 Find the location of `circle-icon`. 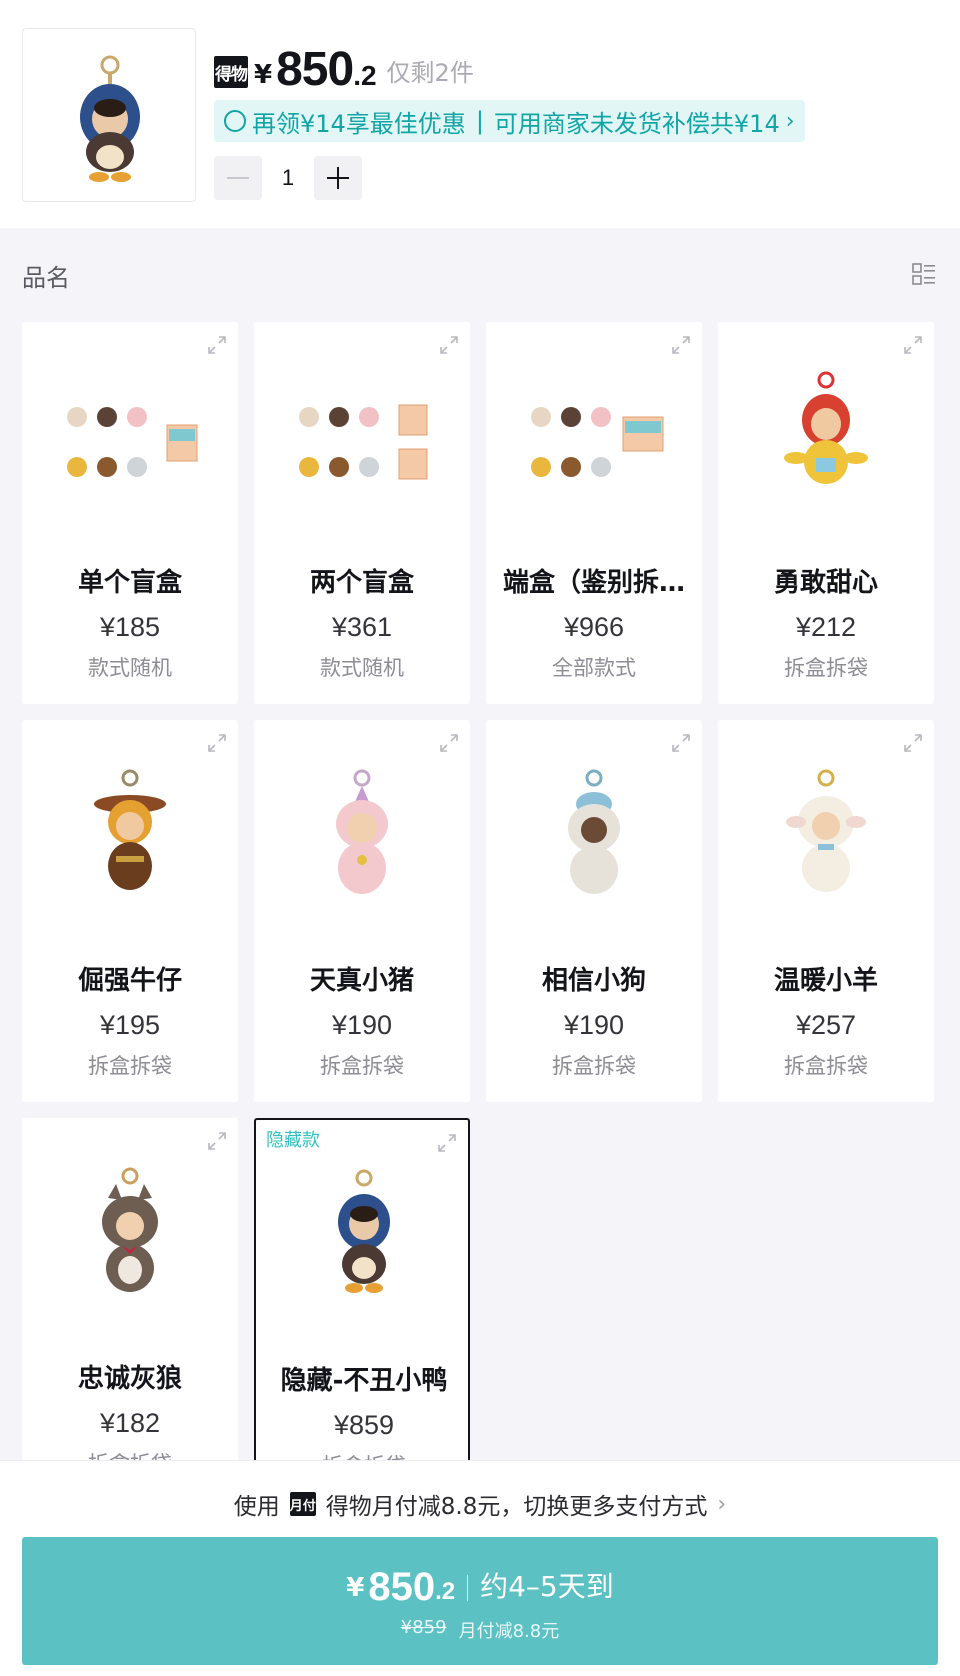

circle-icon is located at coordinates (235, 121).